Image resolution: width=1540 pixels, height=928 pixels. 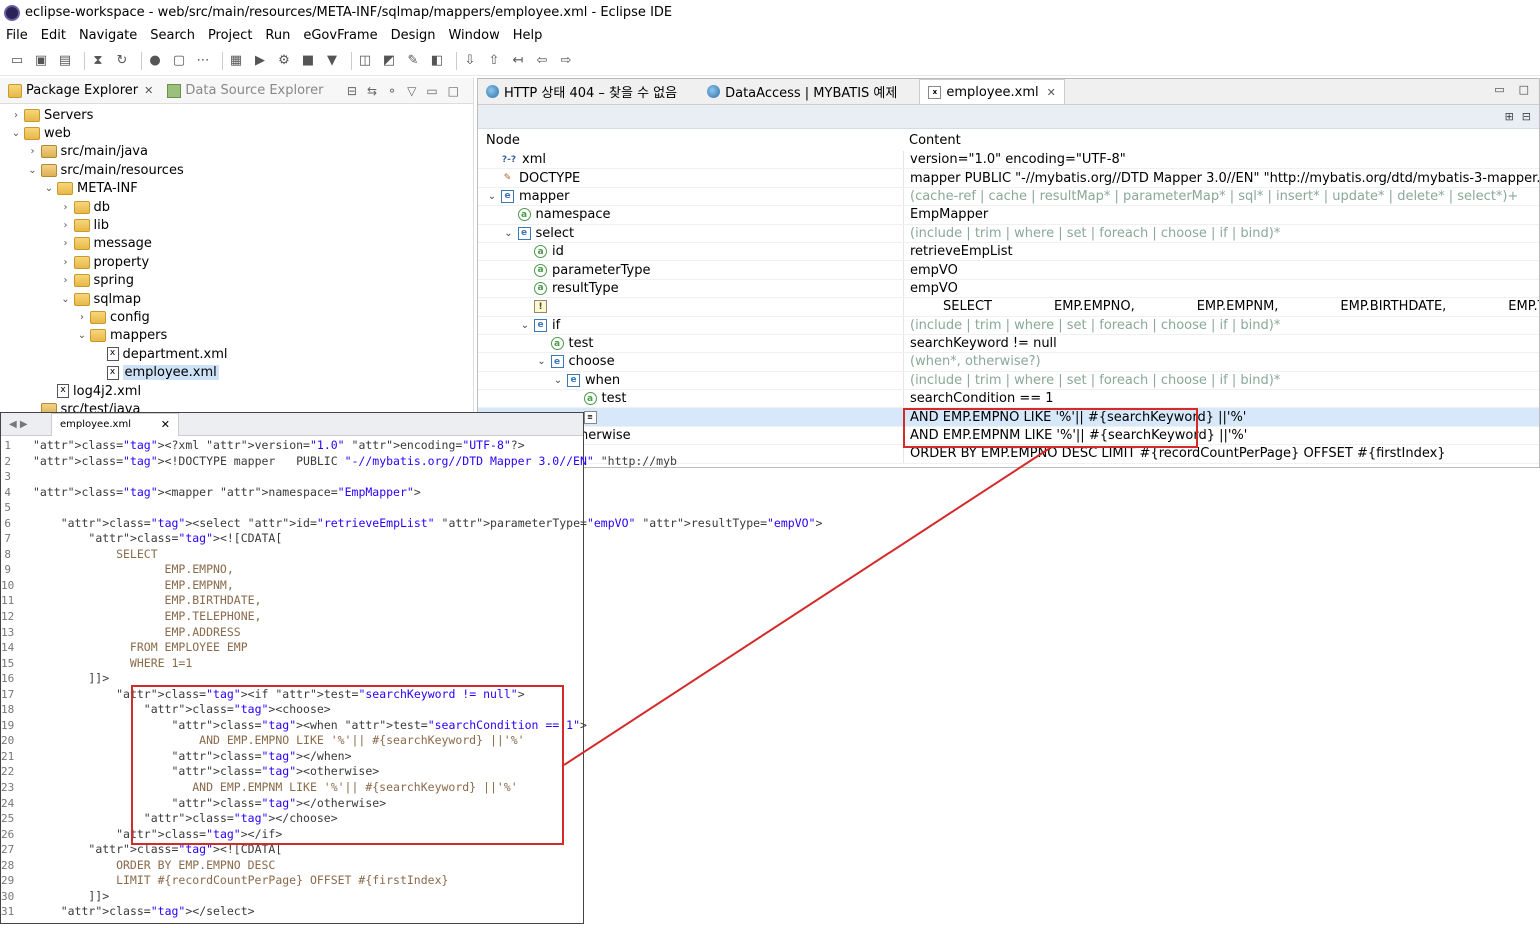 What do you see at coordinates (528, 35) in the screenshot?
I see `menu-item-help: Help` at bounding box center [528, 35].